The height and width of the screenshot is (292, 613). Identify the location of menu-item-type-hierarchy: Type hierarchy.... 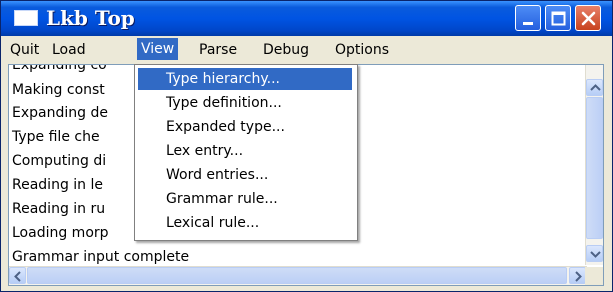
(245, 79).